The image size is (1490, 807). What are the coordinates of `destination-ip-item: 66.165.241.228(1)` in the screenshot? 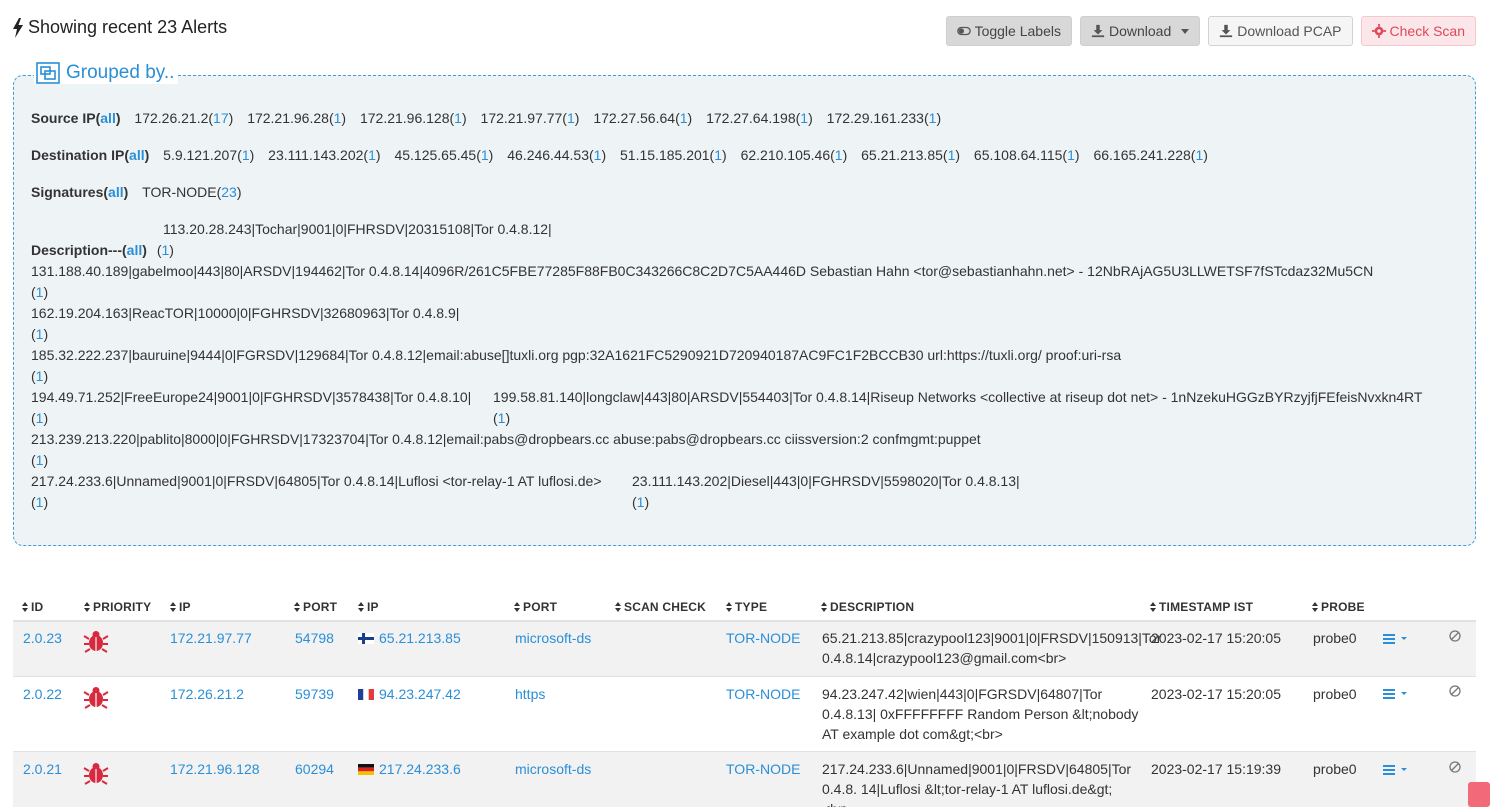 It's located at (1150, 155).